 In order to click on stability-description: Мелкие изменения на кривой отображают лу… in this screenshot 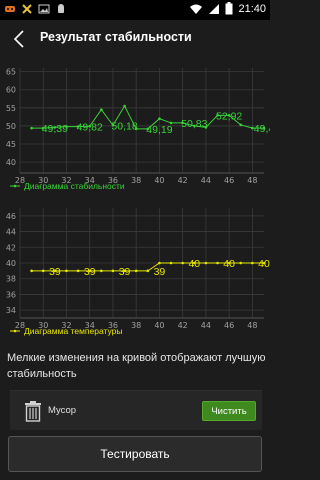, I will do `click(136, 366)`.